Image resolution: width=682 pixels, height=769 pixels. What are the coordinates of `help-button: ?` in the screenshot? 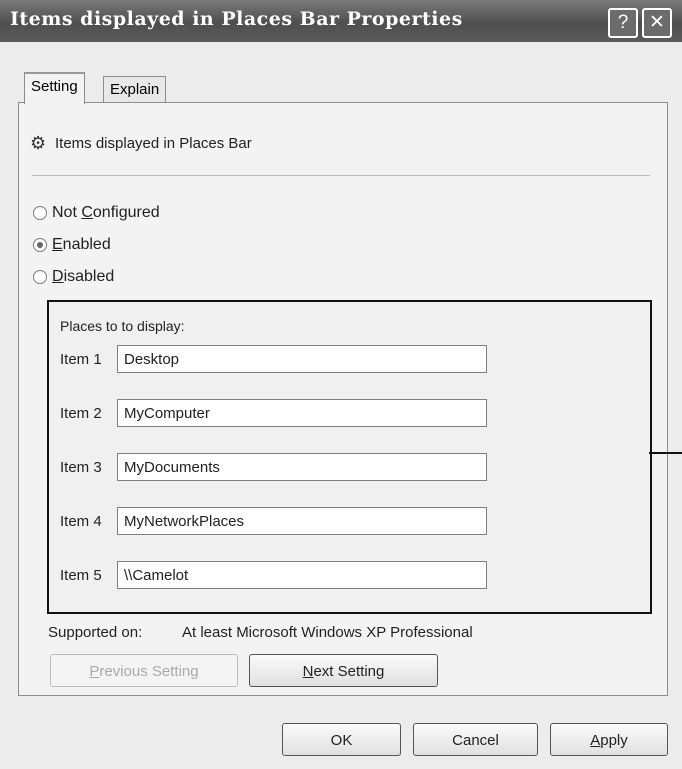 It's located at (623, 23).